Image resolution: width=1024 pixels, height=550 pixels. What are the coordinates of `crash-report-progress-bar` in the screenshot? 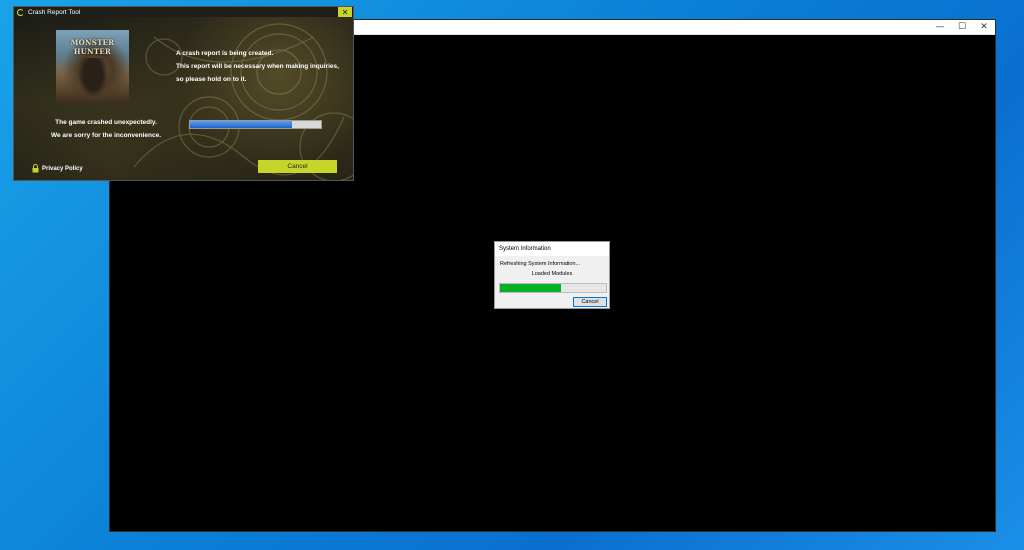 It's located at (255, 124).